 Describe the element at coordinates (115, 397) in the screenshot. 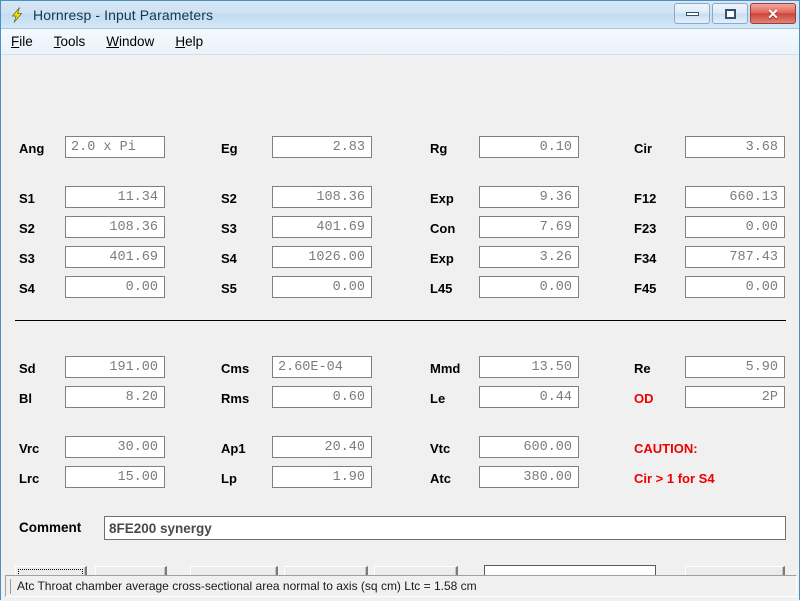

I see `field-bl: 8.20` at that location.